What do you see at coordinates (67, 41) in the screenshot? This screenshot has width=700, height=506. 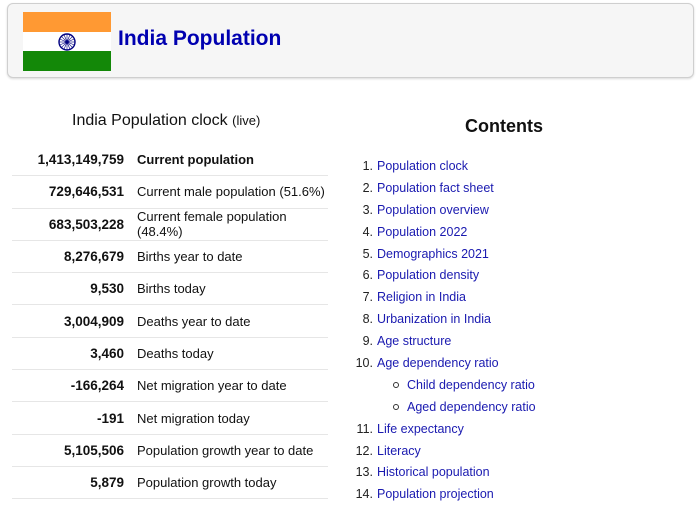 I see `india-flag-icon` at bounding box center [67, 41].